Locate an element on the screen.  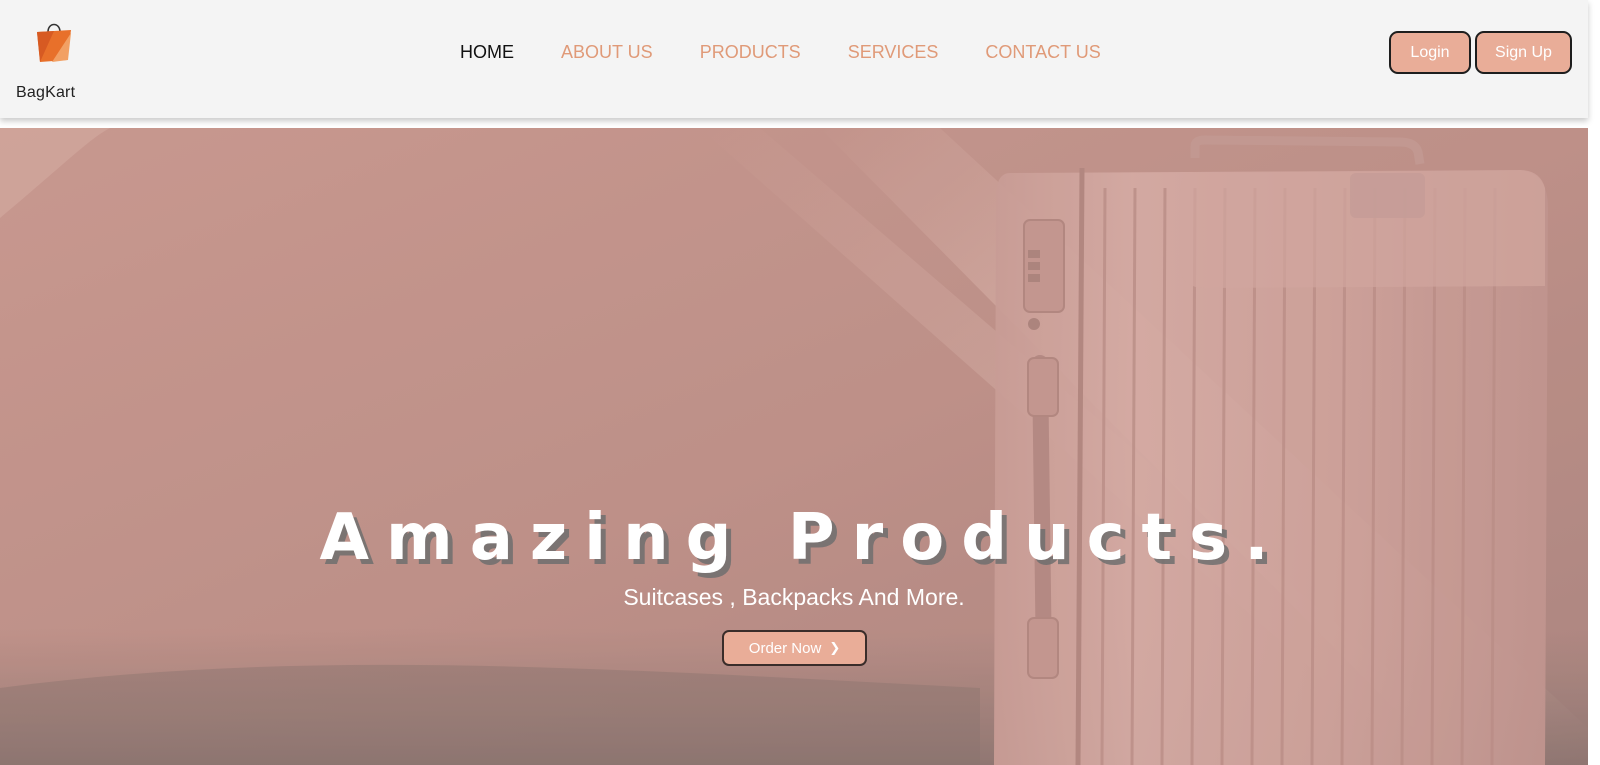
login-button: Login is located at coordinates (1430, 52).